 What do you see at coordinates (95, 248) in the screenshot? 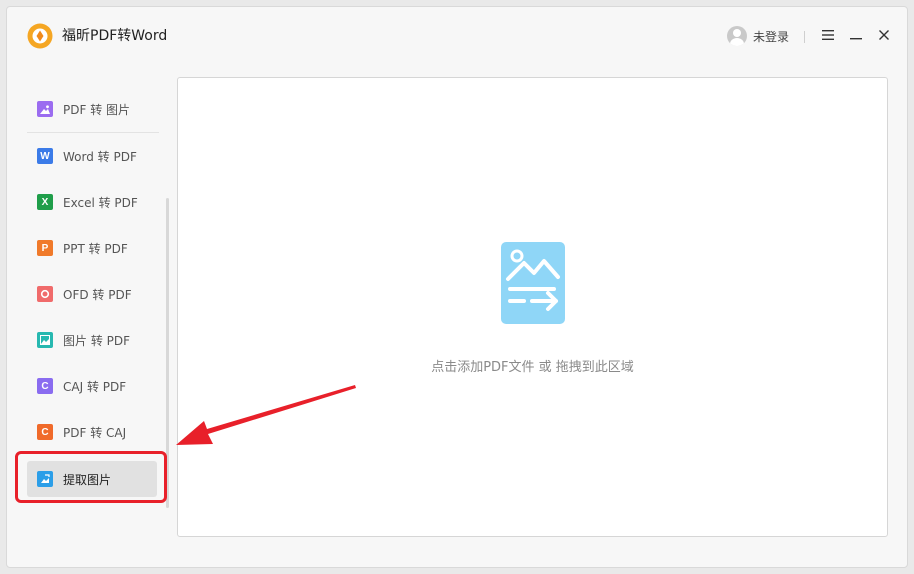
I see `sidebar-item-label: PPT 转 PDF` at bounding box center [95, 248].